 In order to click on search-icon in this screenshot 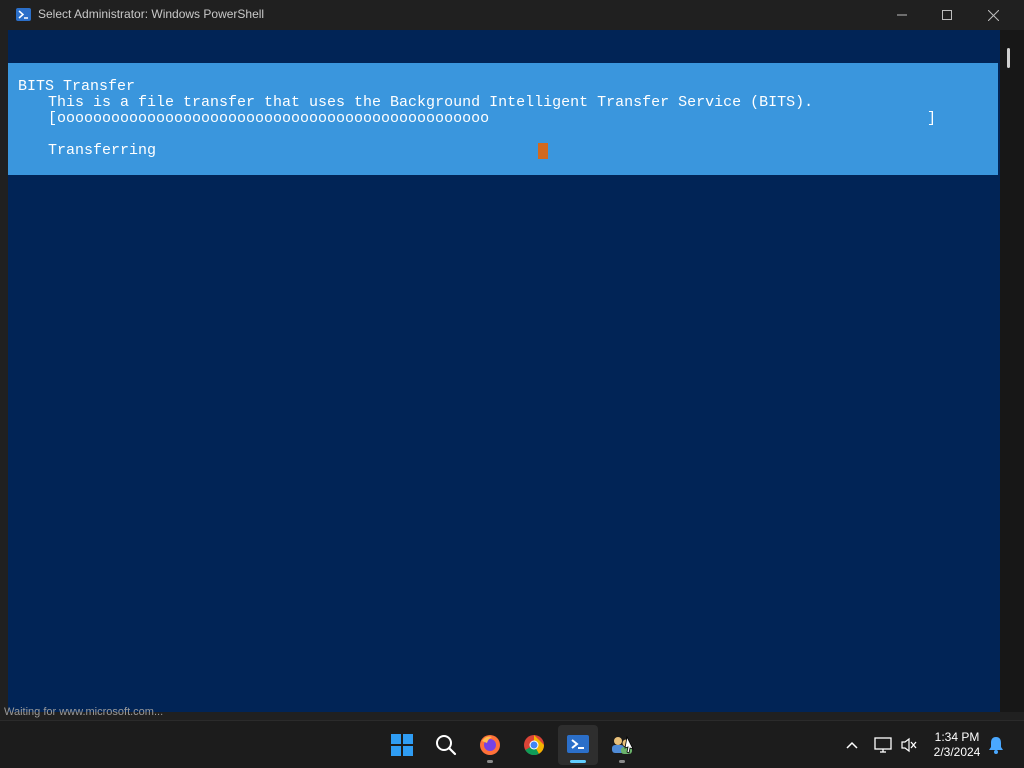, I will do `click(446, 745)`.